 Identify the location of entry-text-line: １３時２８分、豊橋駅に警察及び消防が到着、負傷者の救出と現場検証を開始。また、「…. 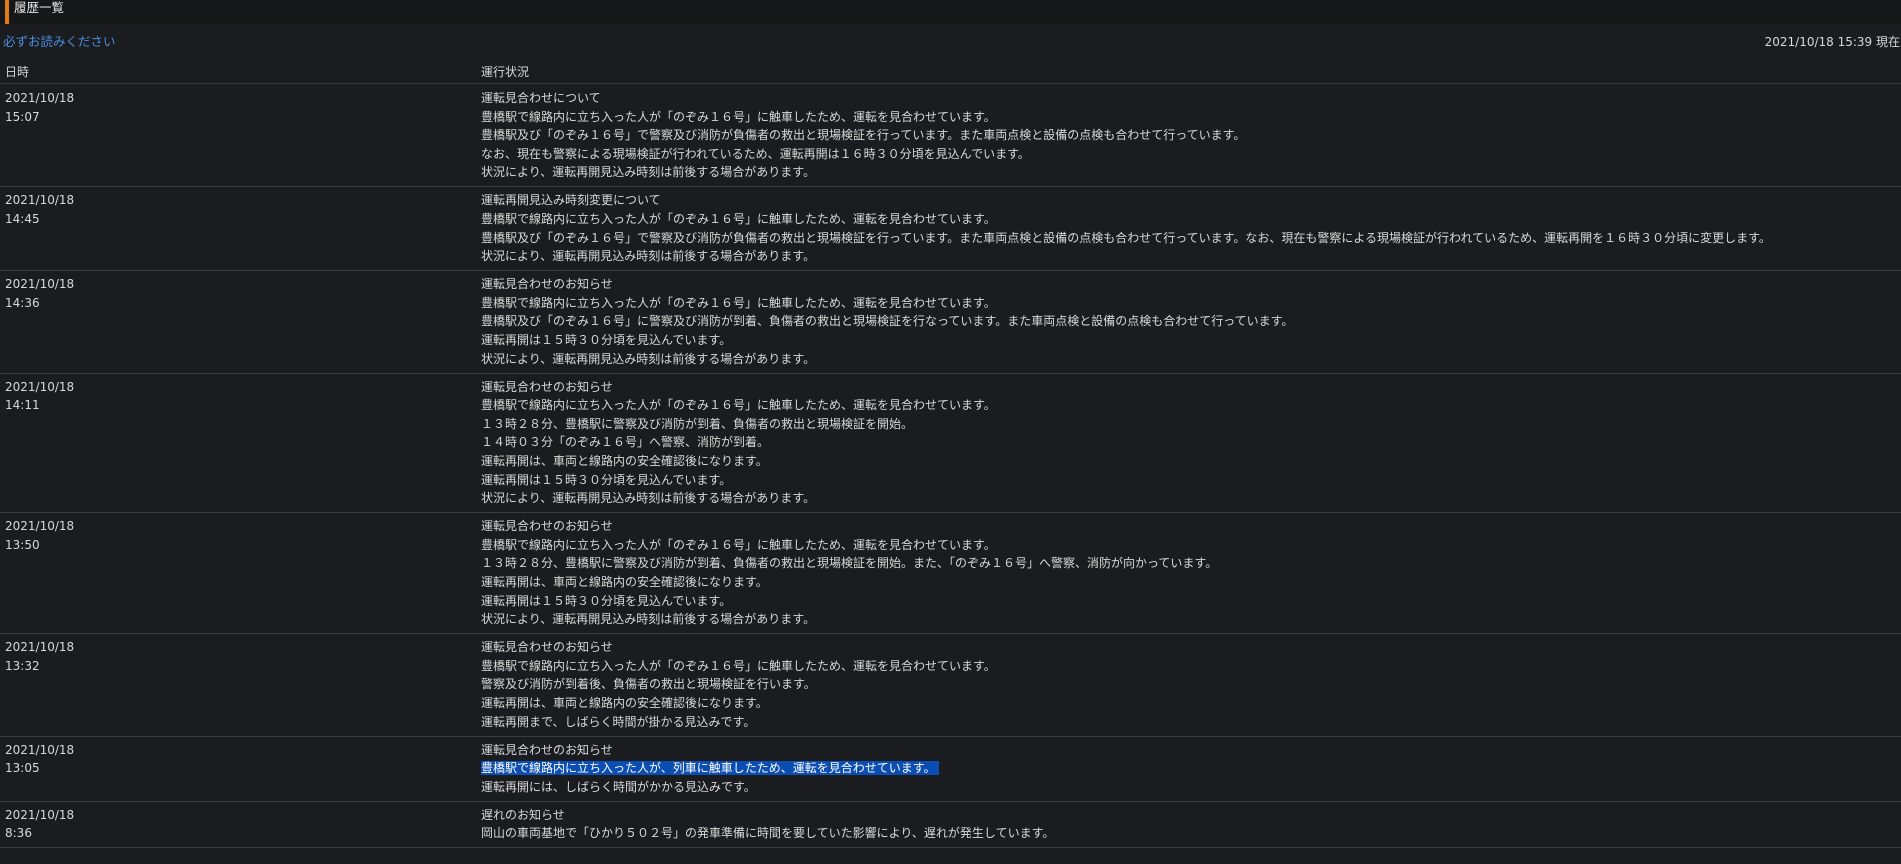
(849, 563).